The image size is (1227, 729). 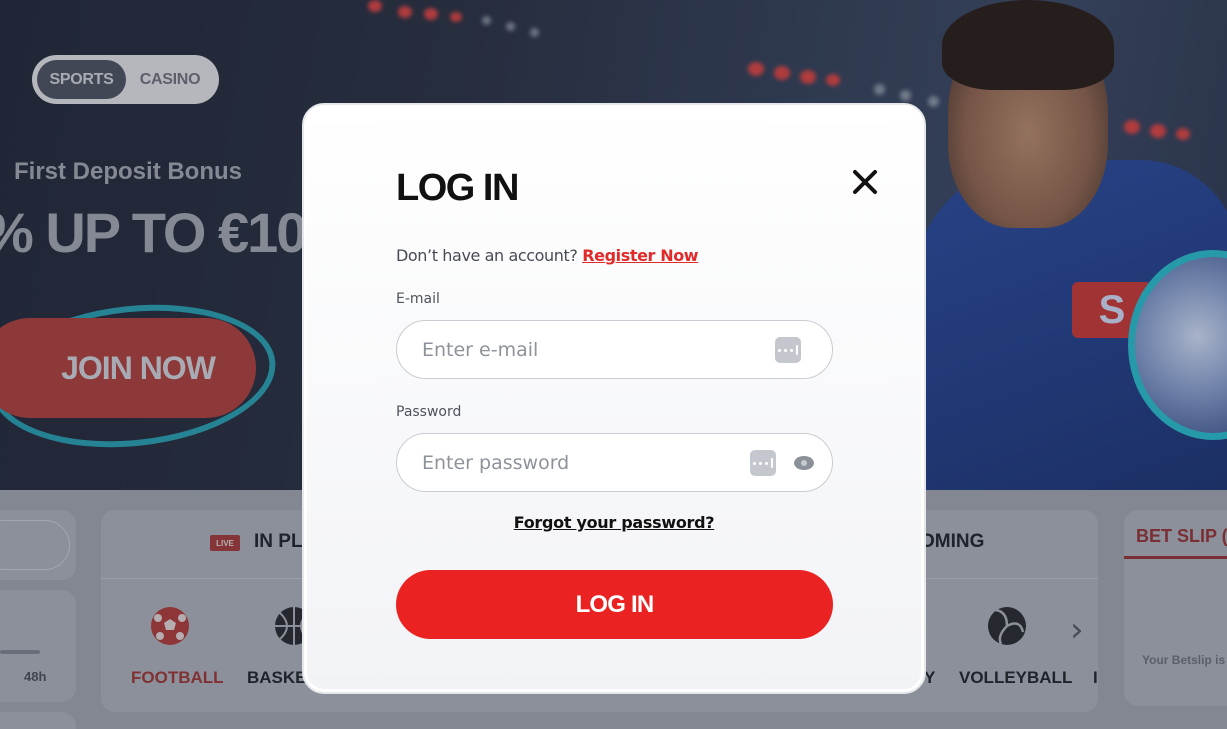 What do you see at coordinates (457, 188) in the screenshot?
I see `modal-title: LOG IN` at bounding box center [457, 188].